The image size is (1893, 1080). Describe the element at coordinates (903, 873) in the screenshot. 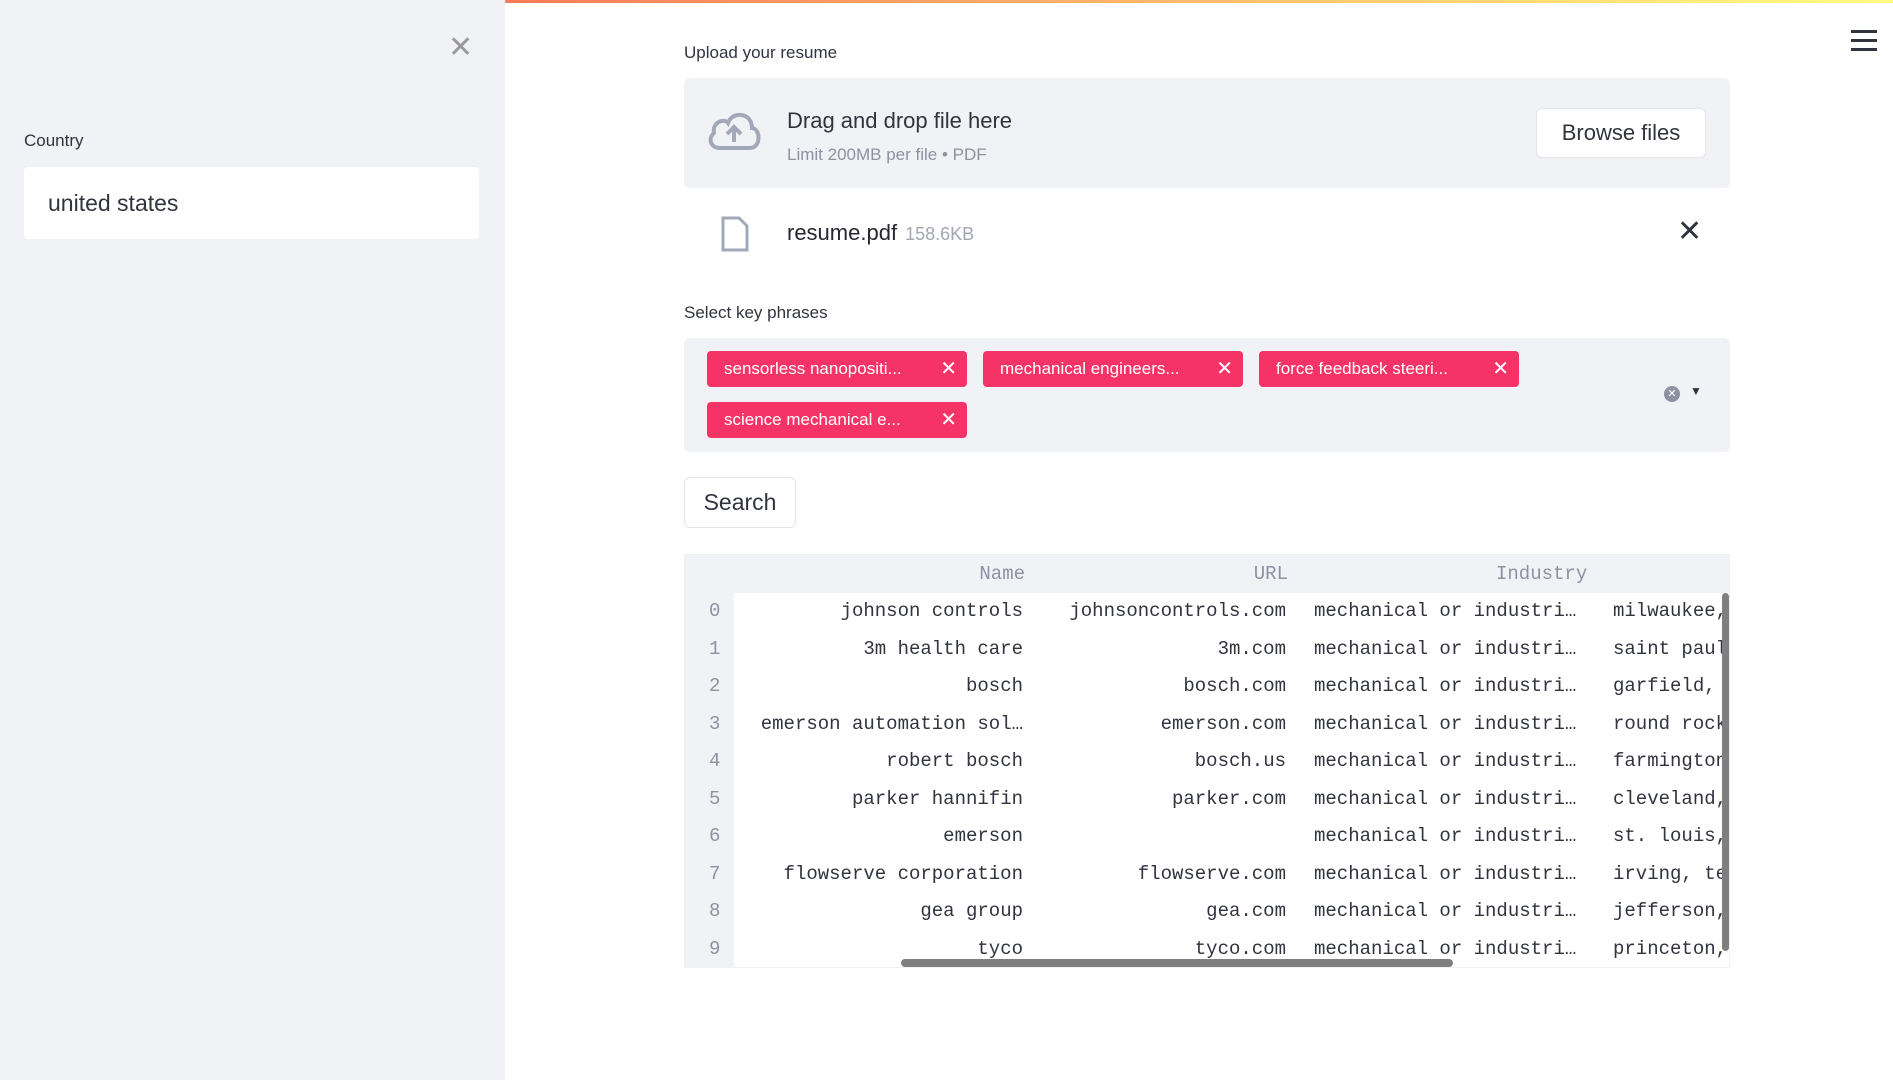

I see `cell-name: flowserve corporation` at that location.